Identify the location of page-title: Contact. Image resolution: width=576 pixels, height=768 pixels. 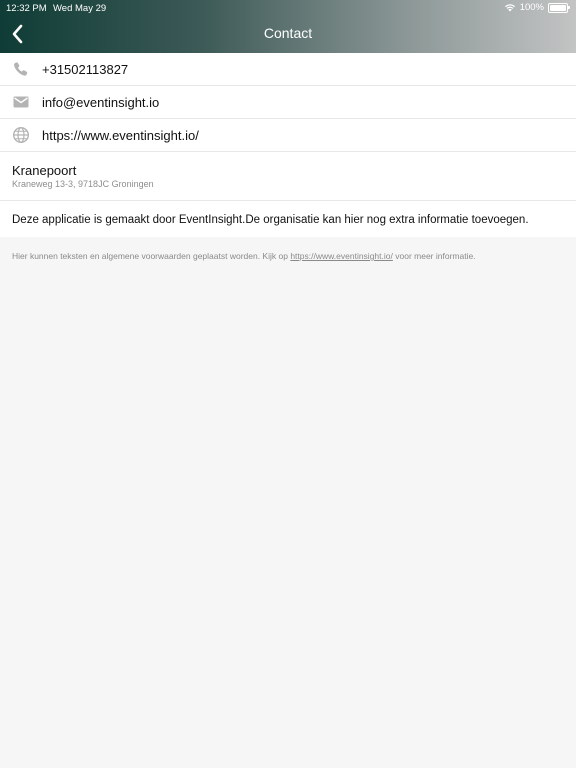
(288, 33).